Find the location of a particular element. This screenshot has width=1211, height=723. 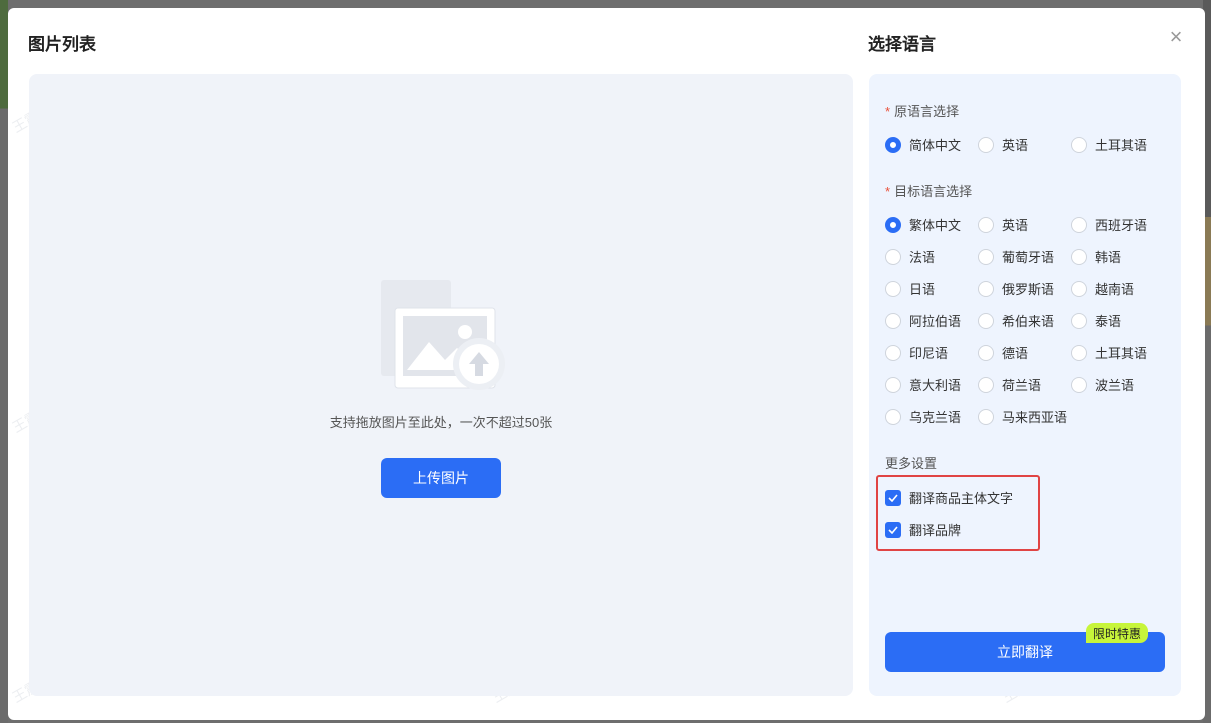

radio-target-polish: 波兰语 is located at coordinates (1102, 384).